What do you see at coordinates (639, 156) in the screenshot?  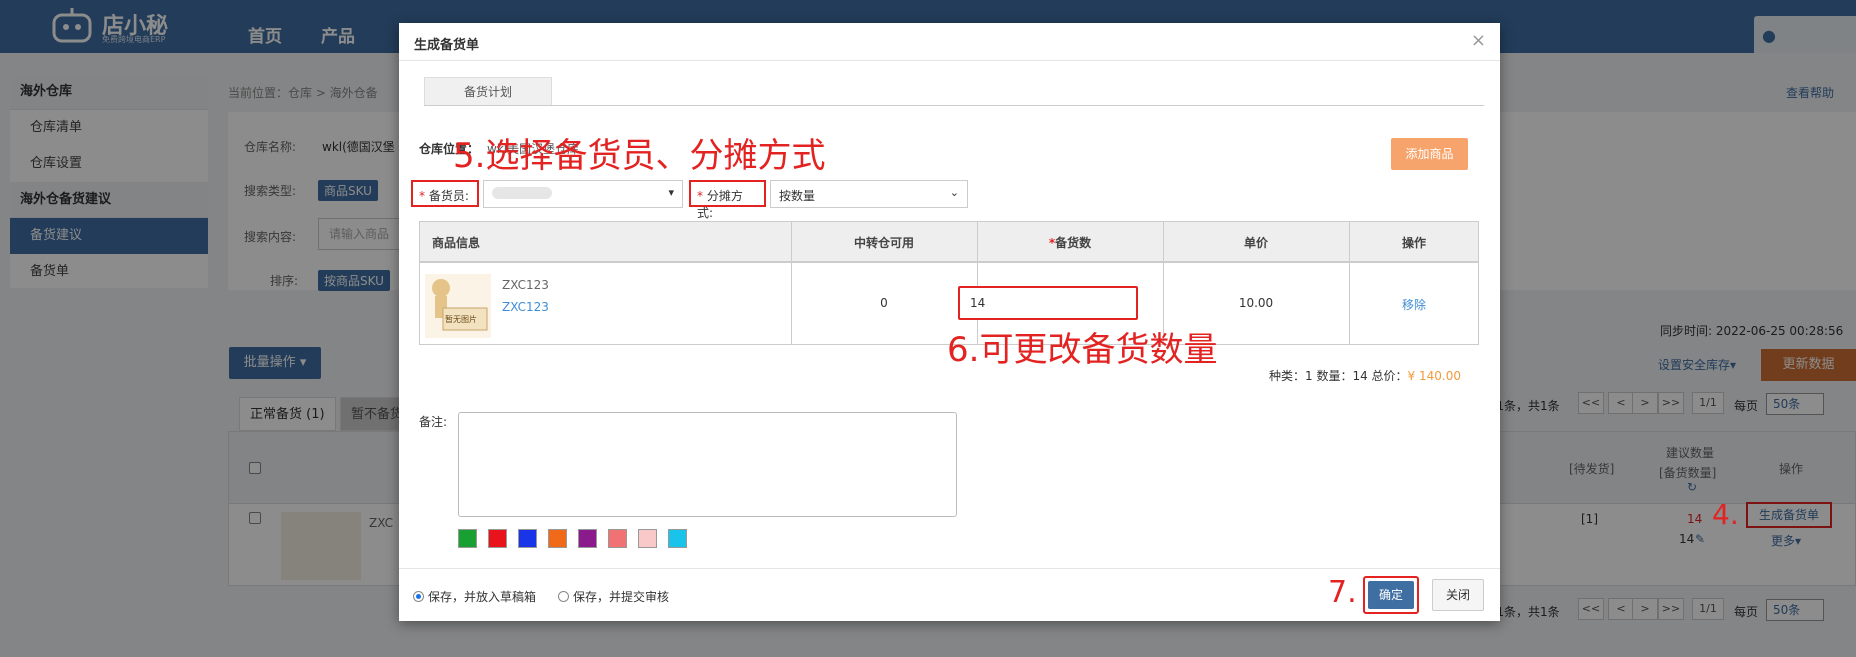 I see `annotation-step-5: 5.选择备货员、分摊方式` at bounding box center [639, 156].